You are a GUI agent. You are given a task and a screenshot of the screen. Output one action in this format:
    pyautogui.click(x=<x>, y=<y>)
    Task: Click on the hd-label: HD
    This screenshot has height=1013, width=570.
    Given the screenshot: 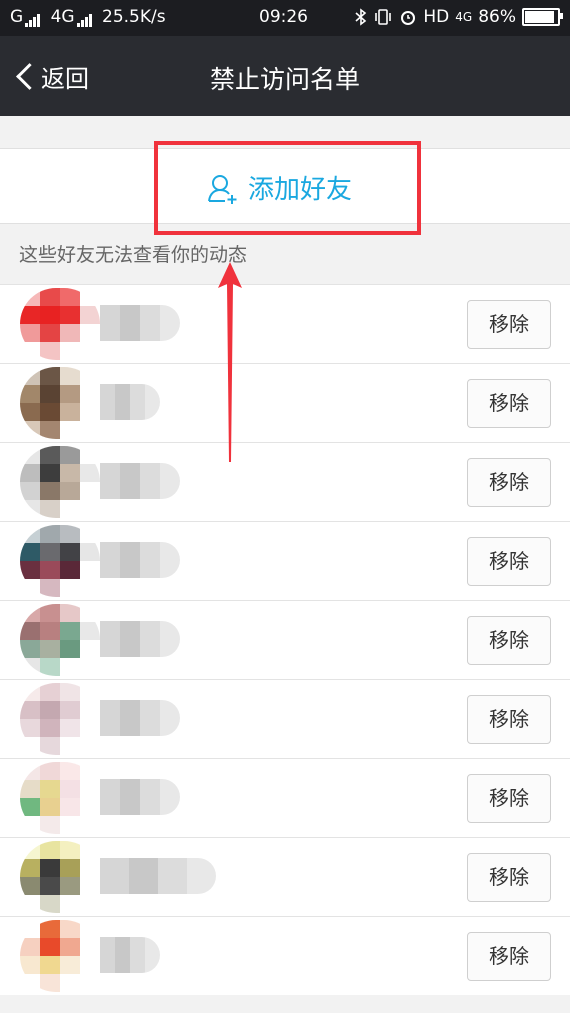 What is the action you would take?
    pyautogui.click(x=436, y=17)
    